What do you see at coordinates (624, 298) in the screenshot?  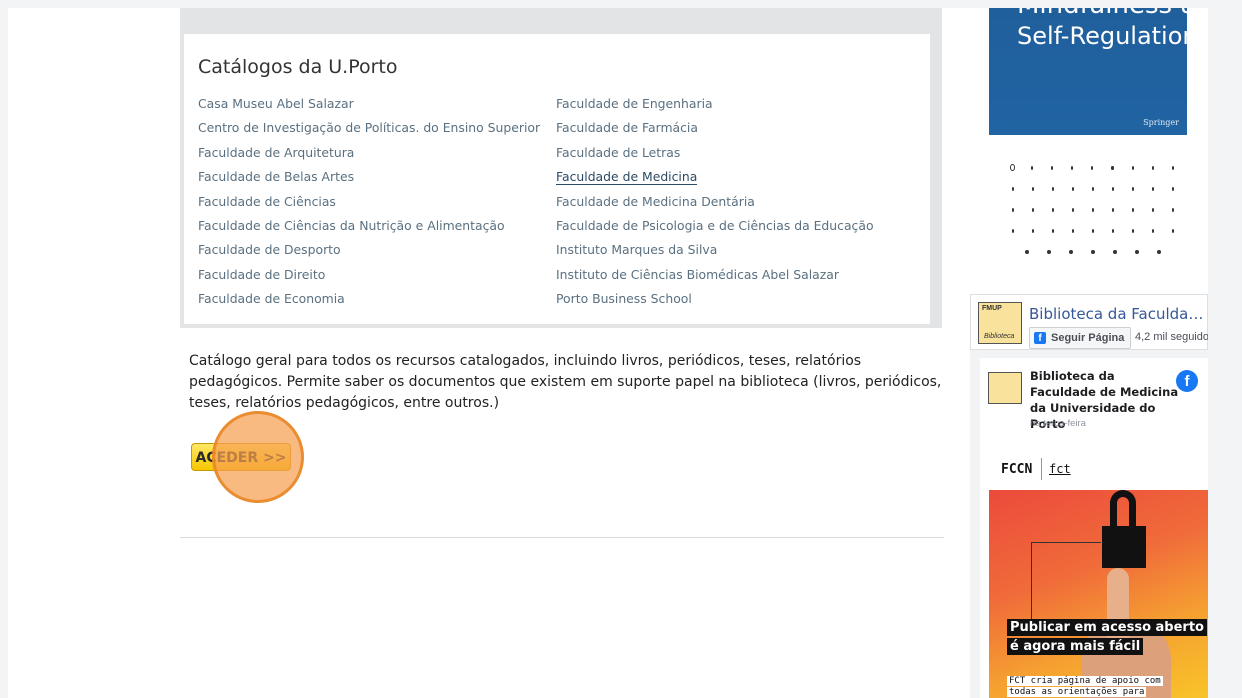 I see `catalog-link: Porto Business School` at bounding box center [624, 298].